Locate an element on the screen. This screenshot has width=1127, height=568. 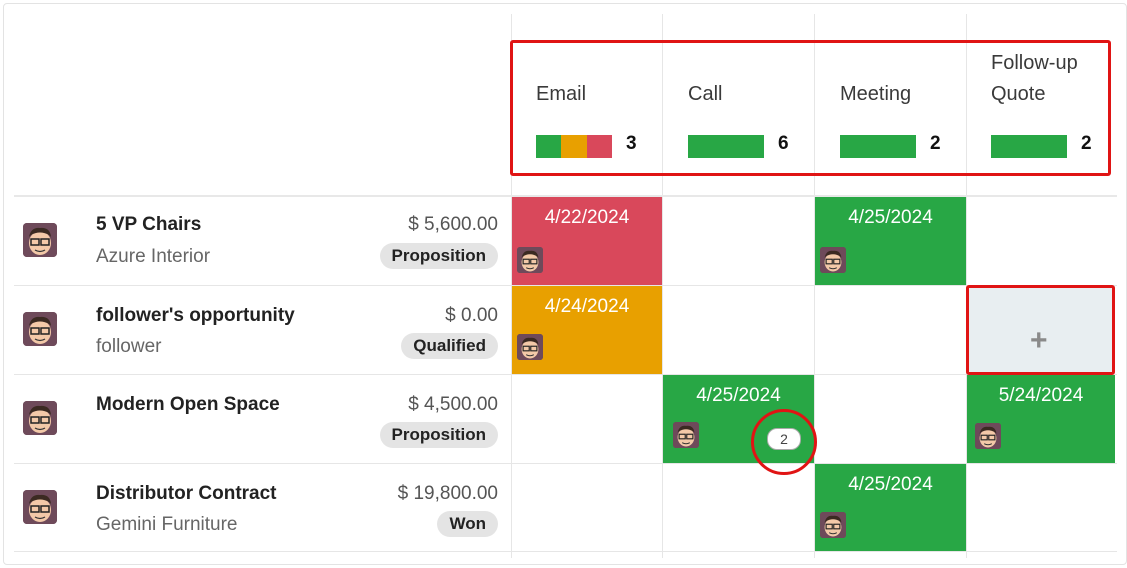
record-amount: $ 4,500.00 is located at coordinates (453, 404).